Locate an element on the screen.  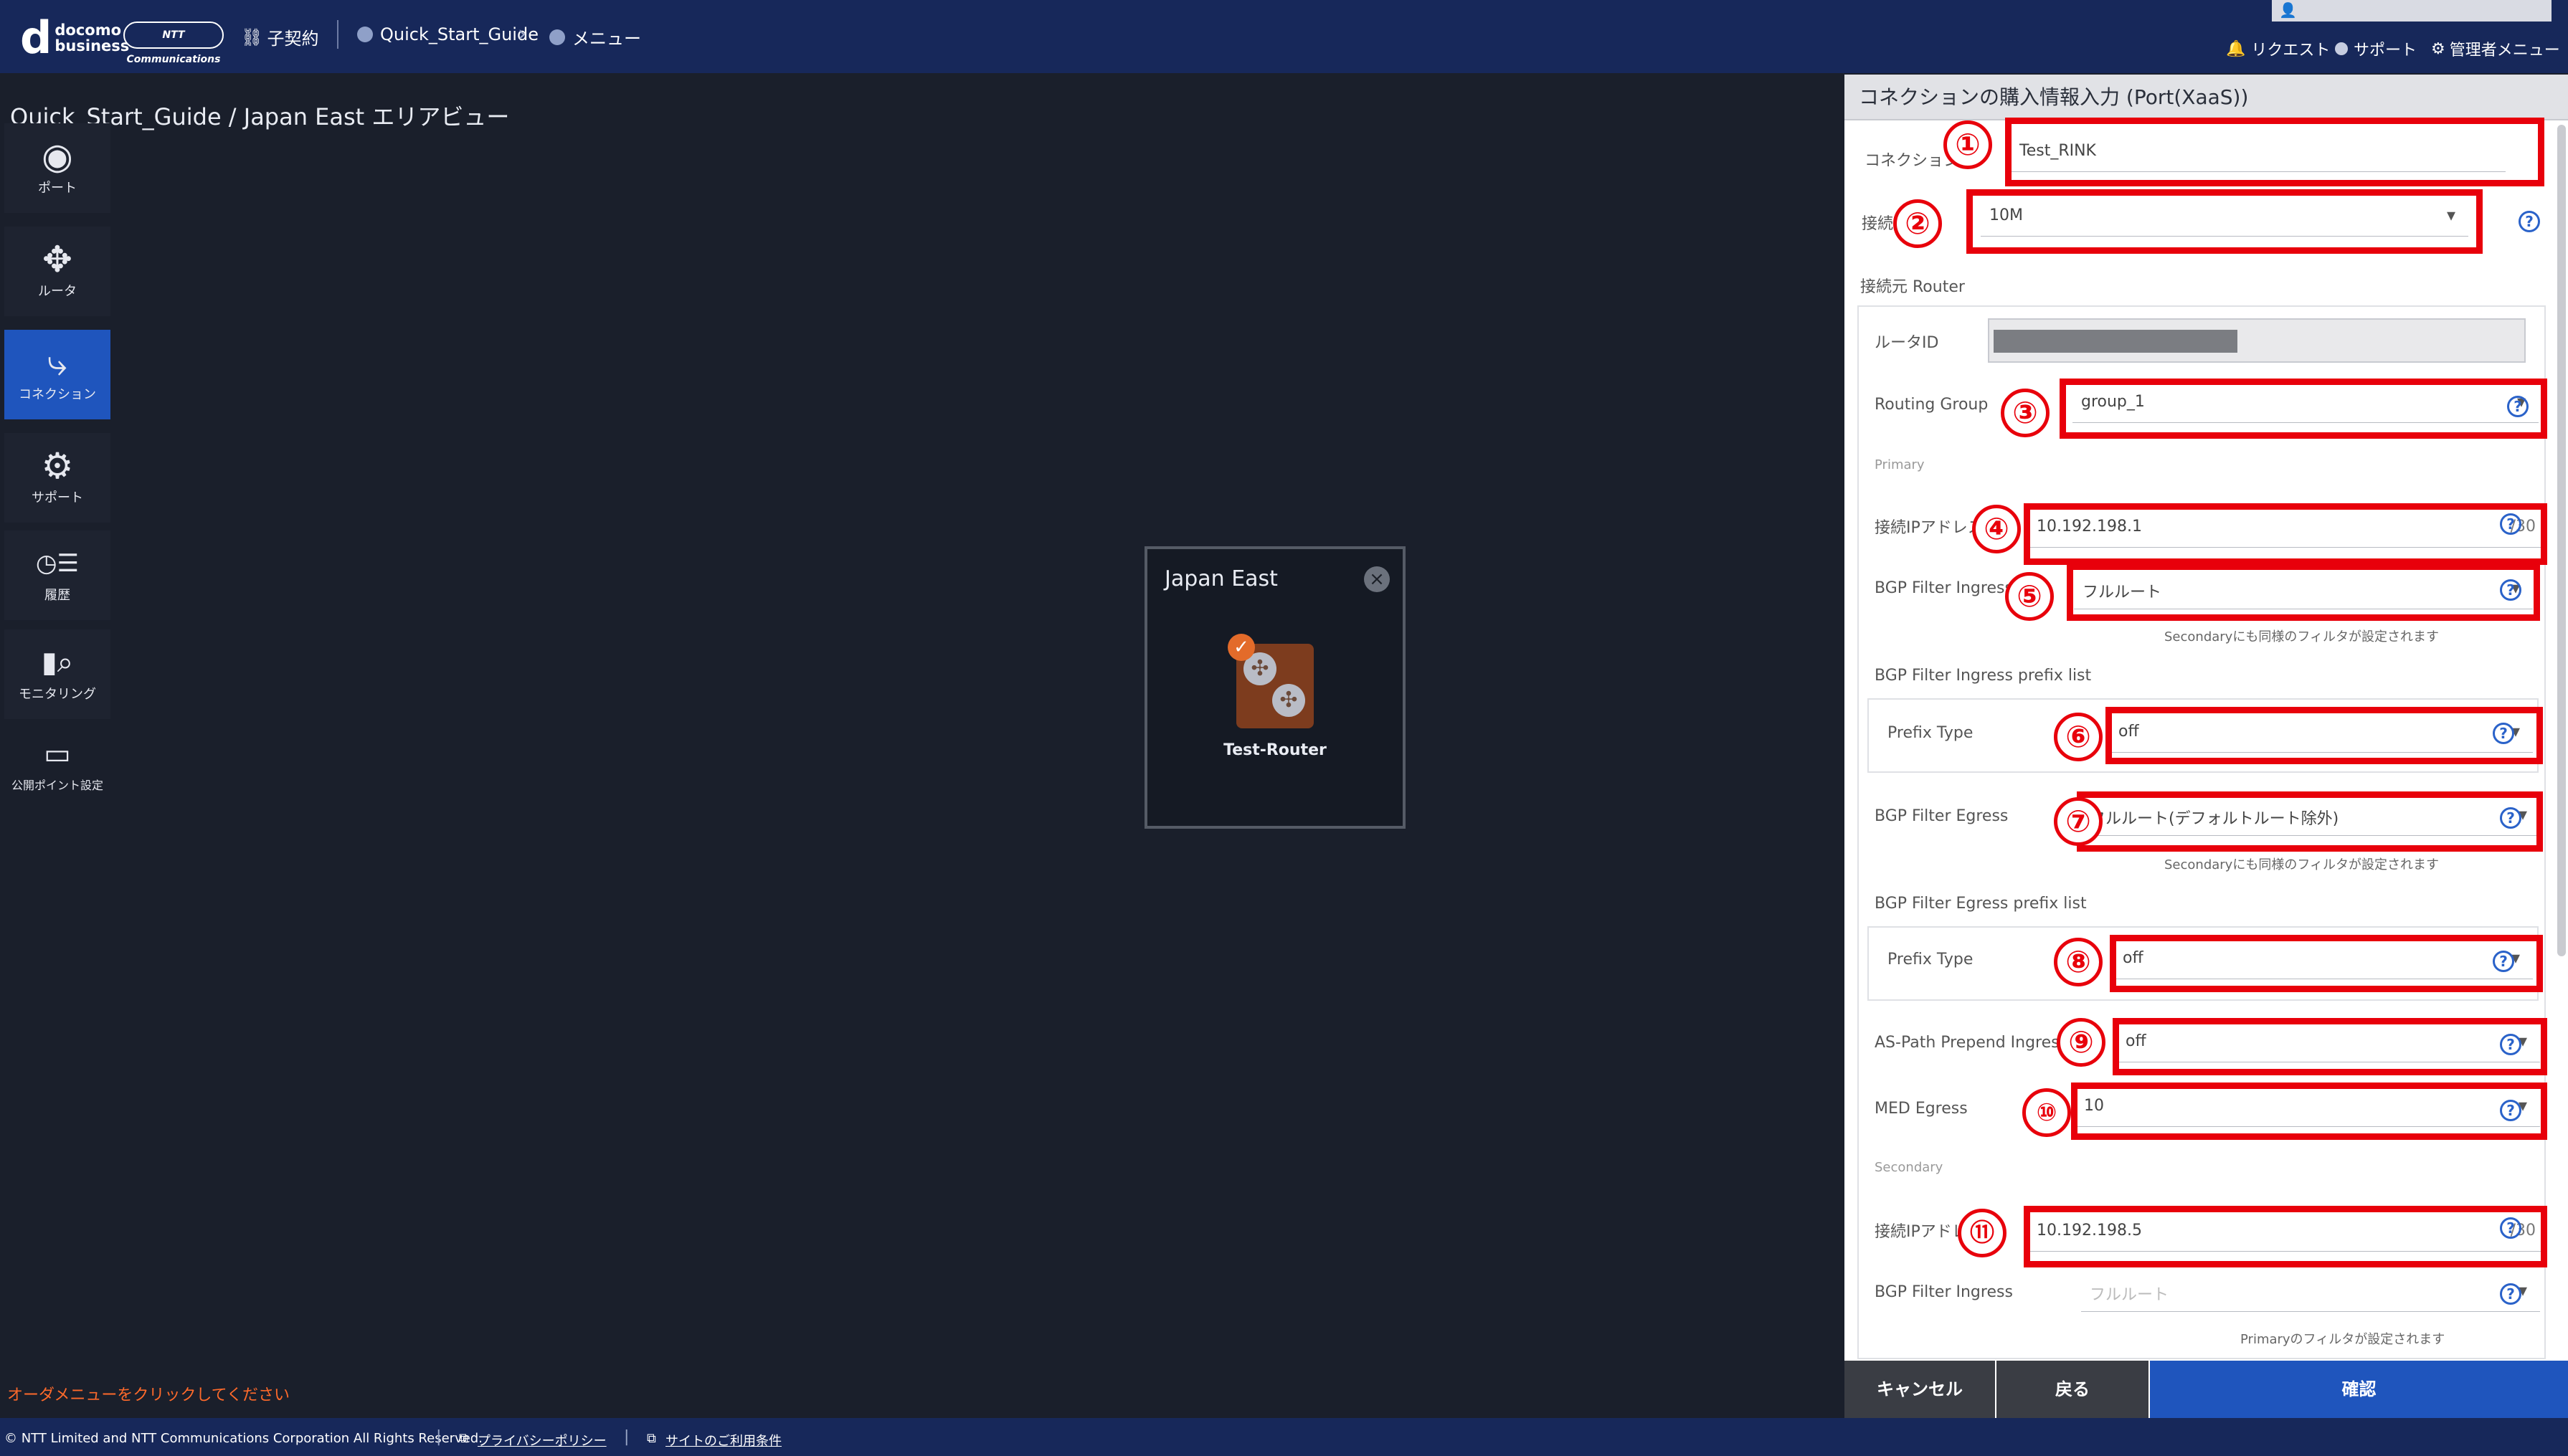
sidebar-item-label: 公開ポイント設定 is located at coordinates (57, 785).